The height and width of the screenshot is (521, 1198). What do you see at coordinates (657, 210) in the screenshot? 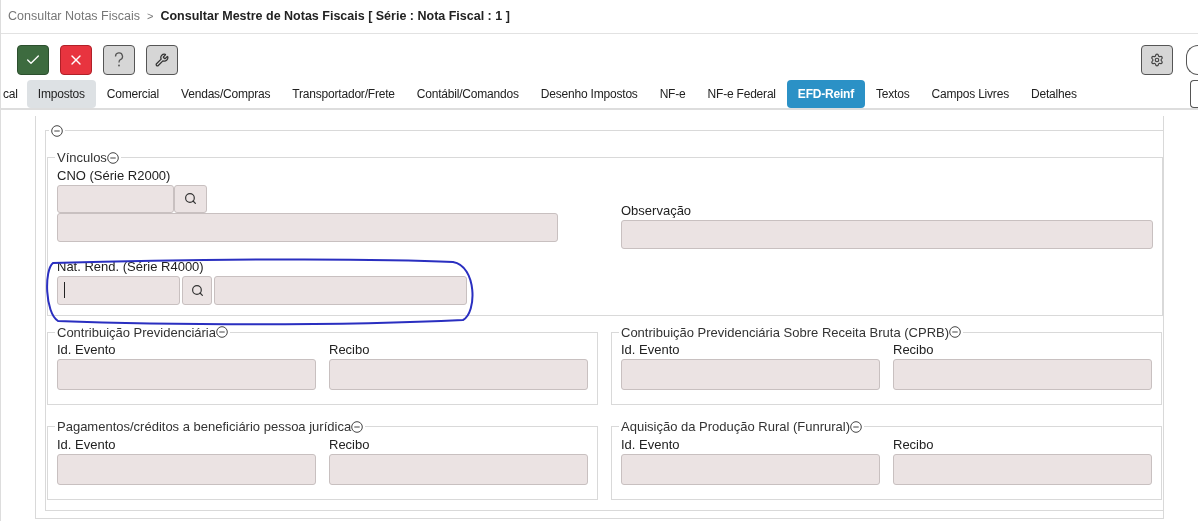
I see `field-label: Observação` at bounding box center [657, 210].